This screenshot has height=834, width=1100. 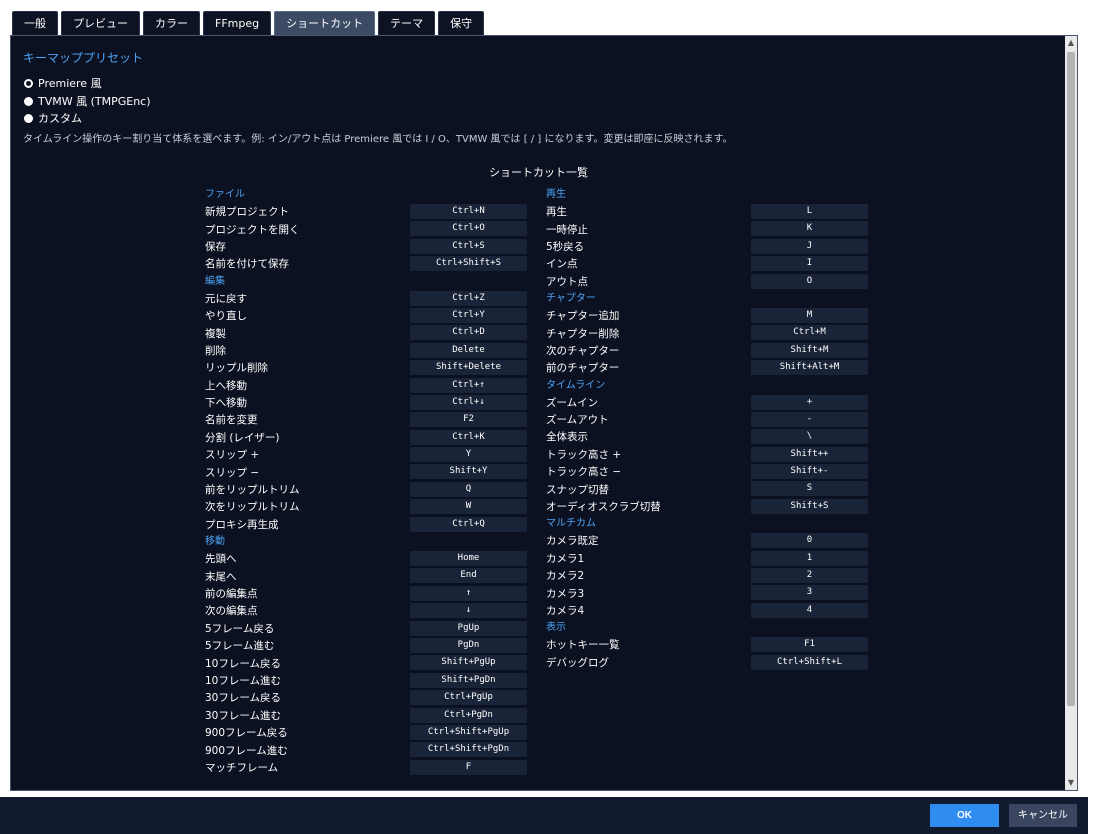 I want to click on shortcut-key-field: F, so click(x=468, y=767).